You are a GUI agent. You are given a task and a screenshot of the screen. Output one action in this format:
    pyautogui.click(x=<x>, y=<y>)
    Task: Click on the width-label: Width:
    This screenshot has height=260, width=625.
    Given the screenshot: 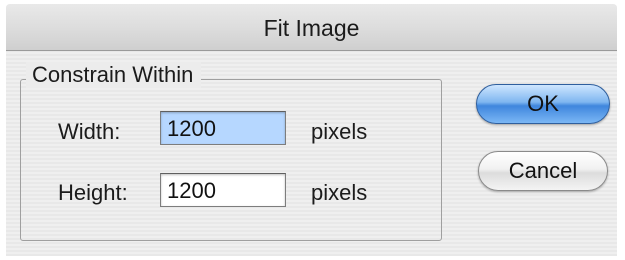 What is the action you would take?
    pyautogui.click(x=89, y=131)
    